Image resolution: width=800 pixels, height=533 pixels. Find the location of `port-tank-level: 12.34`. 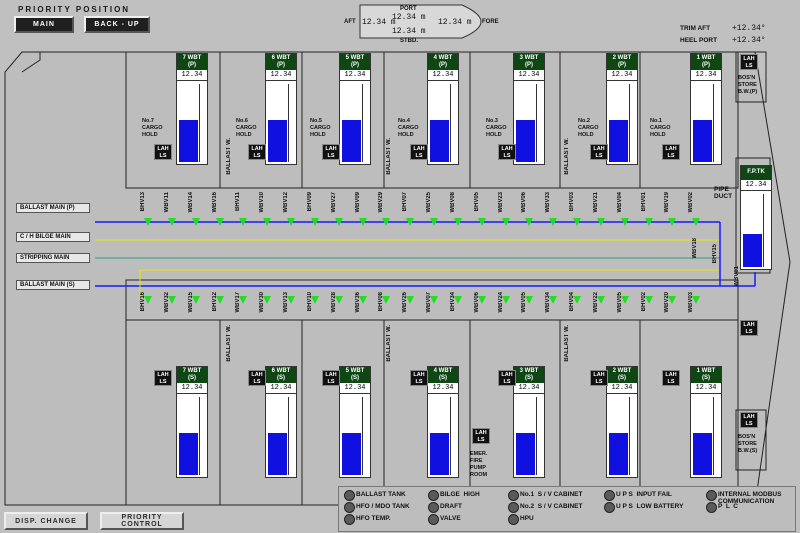

port-tank-level: 12.34 is located at coordinates (622, 75).